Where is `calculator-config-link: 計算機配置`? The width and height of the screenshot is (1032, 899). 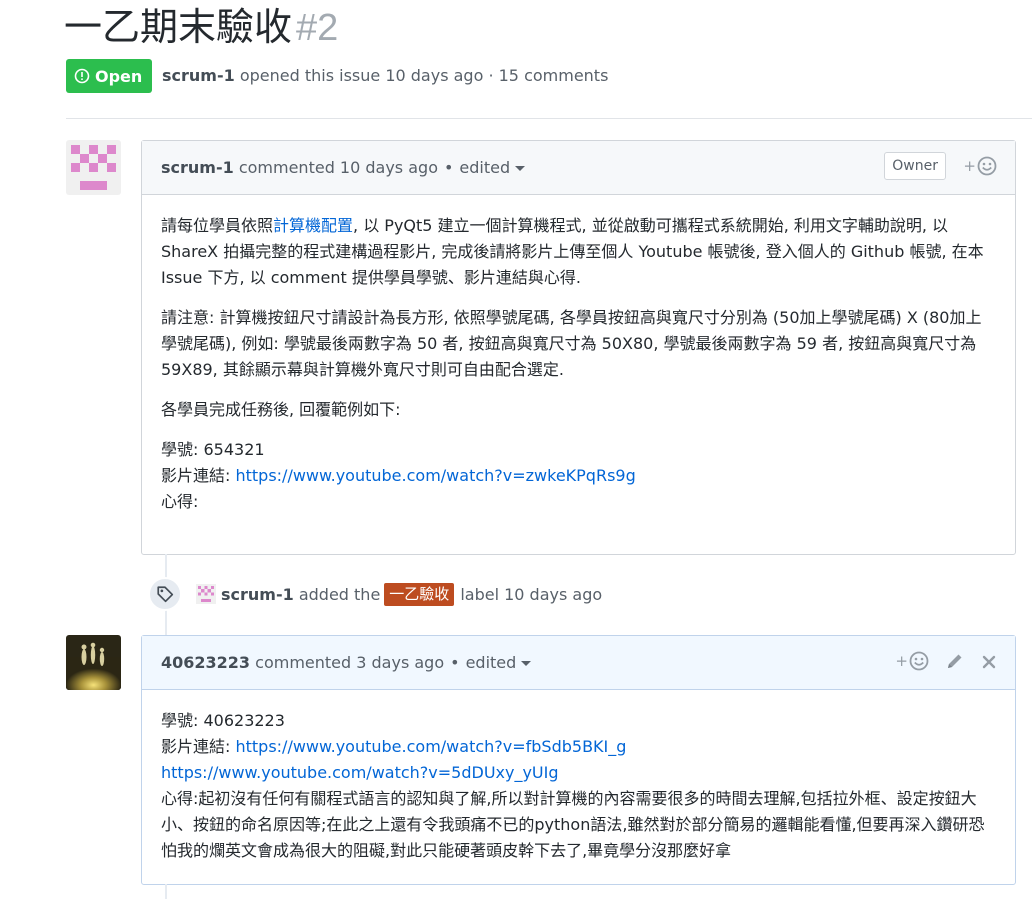
calculator-config-link: 計算機配置 is located at coordinates (313, 225).